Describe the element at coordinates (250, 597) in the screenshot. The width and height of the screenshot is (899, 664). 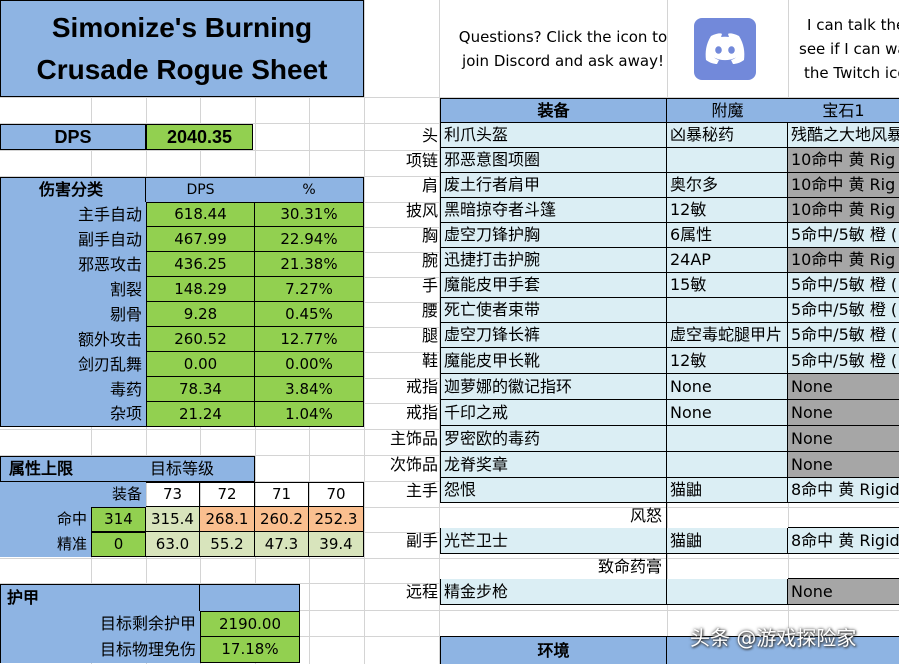
I see `armor-header-fill` at that location.